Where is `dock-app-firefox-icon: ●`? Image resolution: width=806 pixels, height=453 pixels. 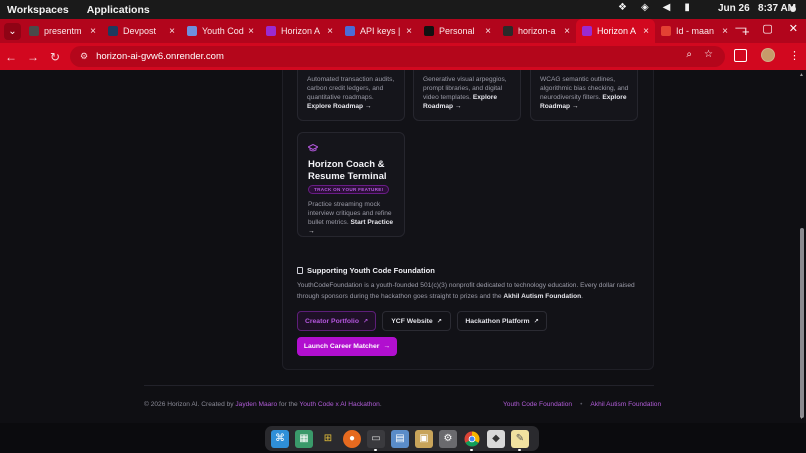
dock-app-firefox-icon: ● is located at coordinates (352, 438).